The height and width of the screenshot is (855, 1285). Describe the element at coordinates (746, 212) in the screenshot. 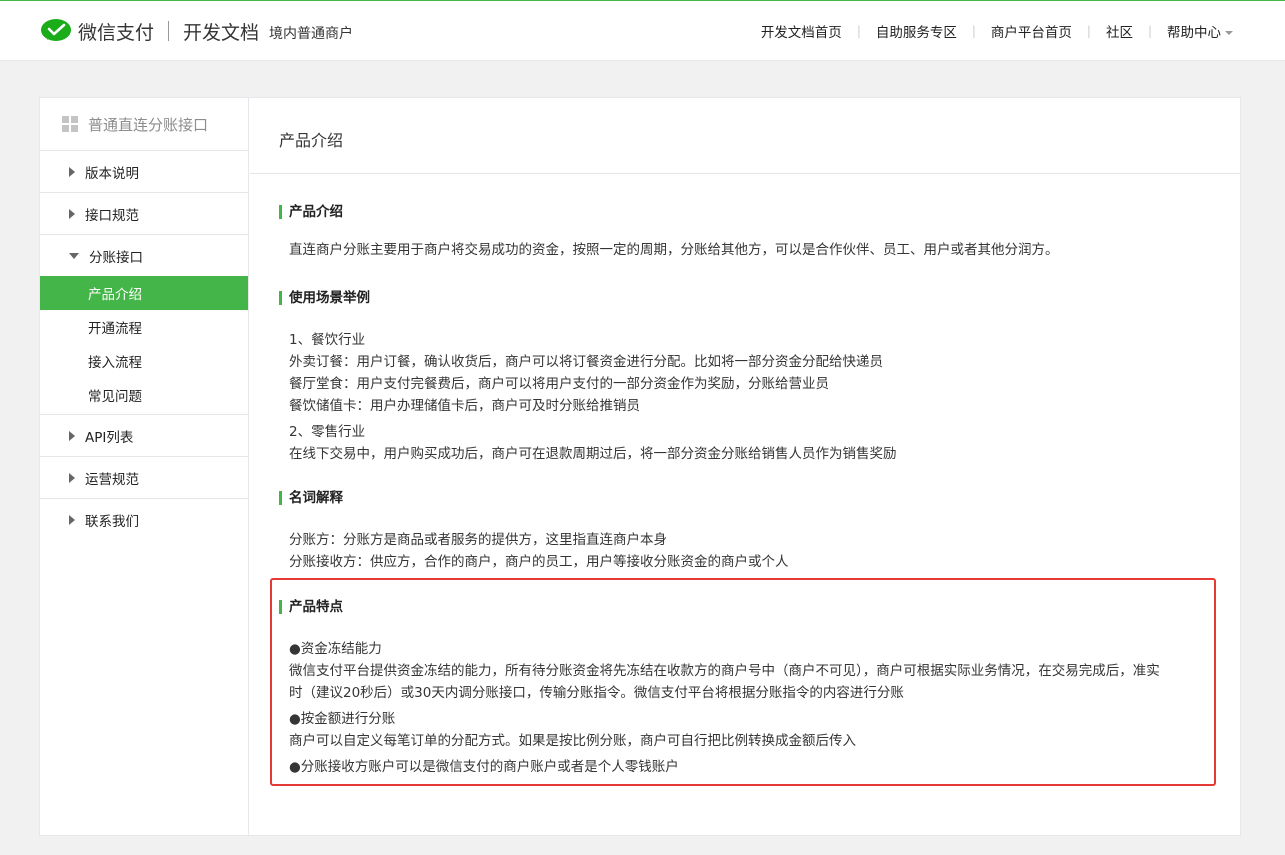

I see `section-heading: 产品介绍` at that location.